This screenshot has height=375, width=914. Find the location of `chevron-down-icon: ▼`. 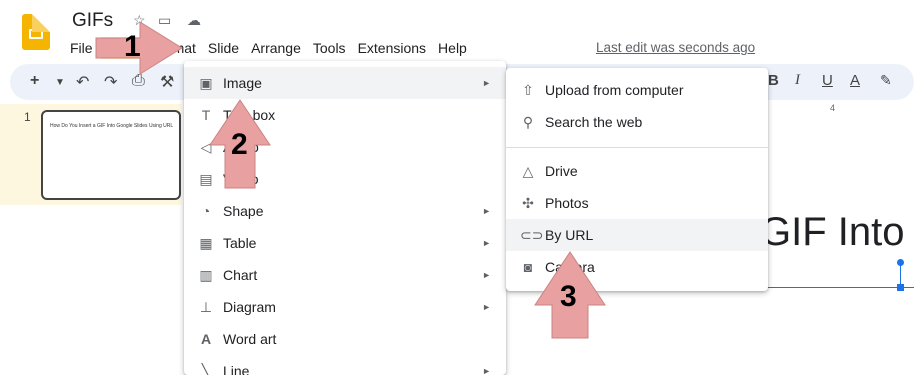

chevron-down-icon: ▼ is located at coordinates (60, 82).